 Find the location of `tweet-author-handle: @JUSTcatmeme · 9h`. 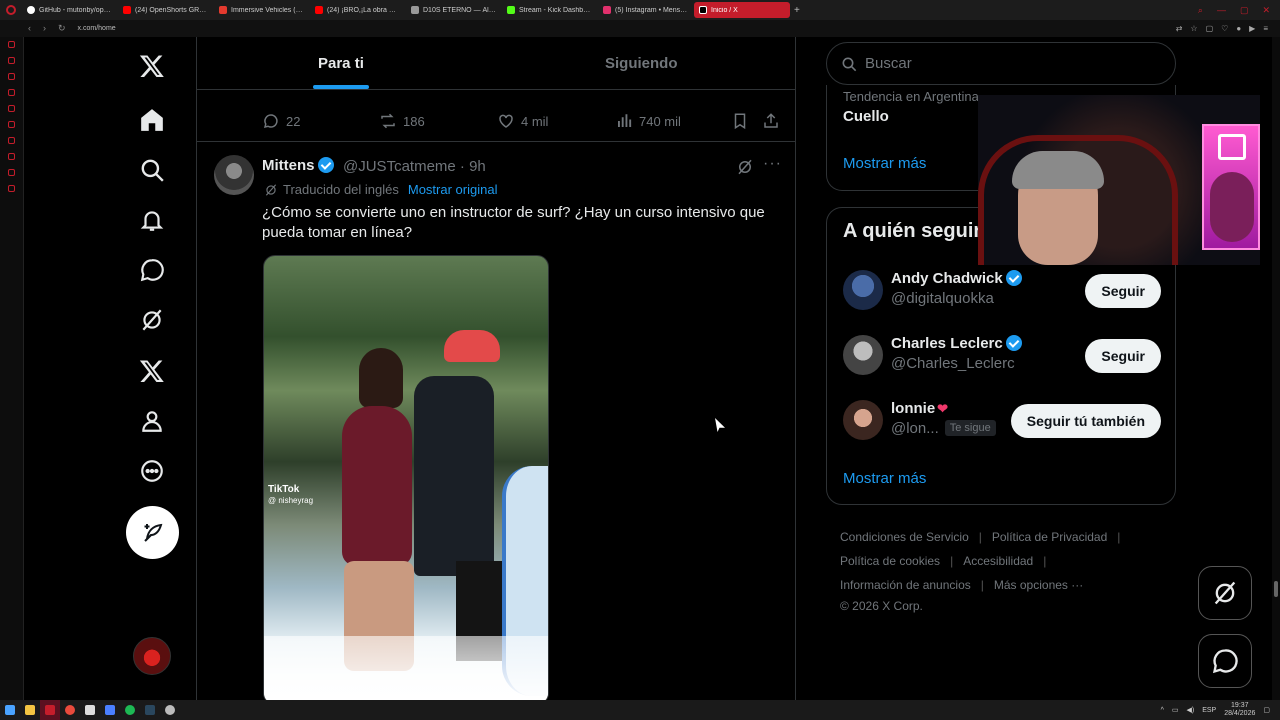

tweet-author-handle: @JUSTcatmeme · 9h is located at coordinates (414, 166).